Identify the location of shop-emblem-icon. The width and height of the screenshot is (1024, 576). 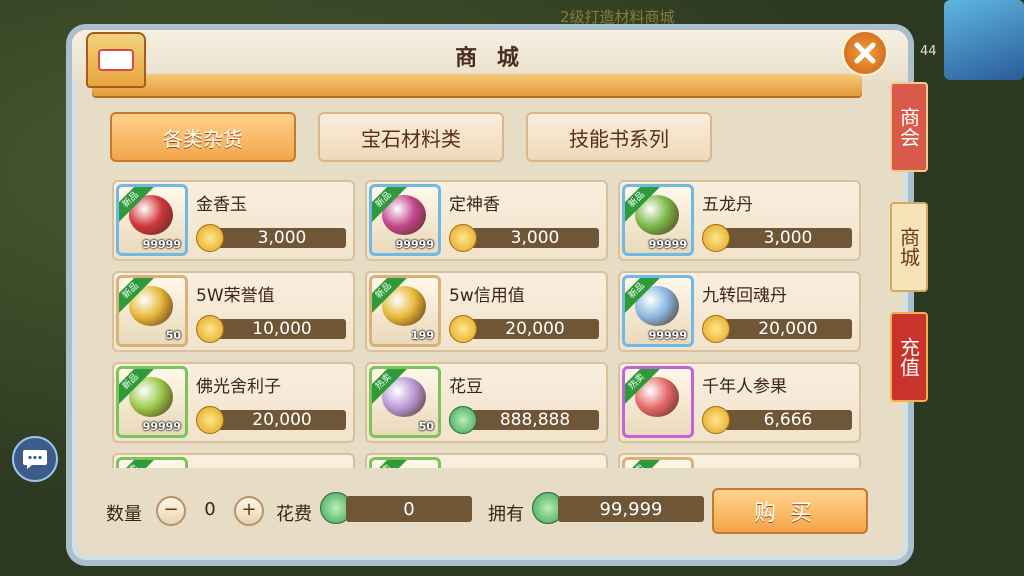
(116, 60).